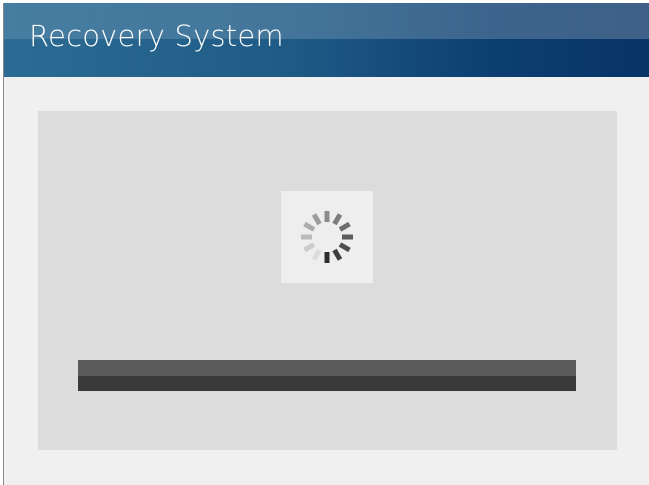 This screenshot has width=649, height=485. What do you see at coordinates (327, 368) in the screenshot?
I see `progress-bar-highlight` at bounding box center [327, 368].